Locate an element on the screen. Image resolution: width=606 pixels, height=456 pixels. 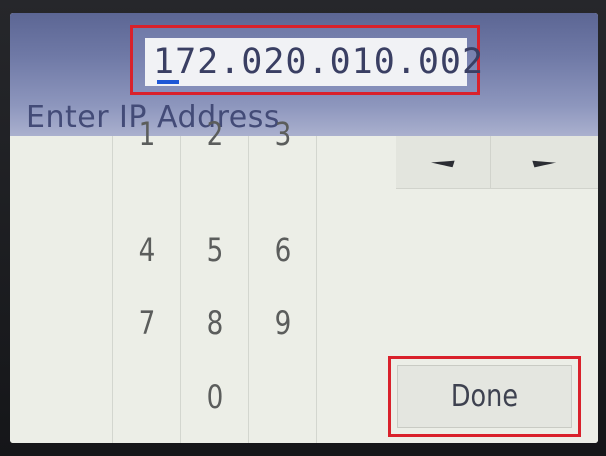
key-1-label: 1 is located at coordinates (147, 134).